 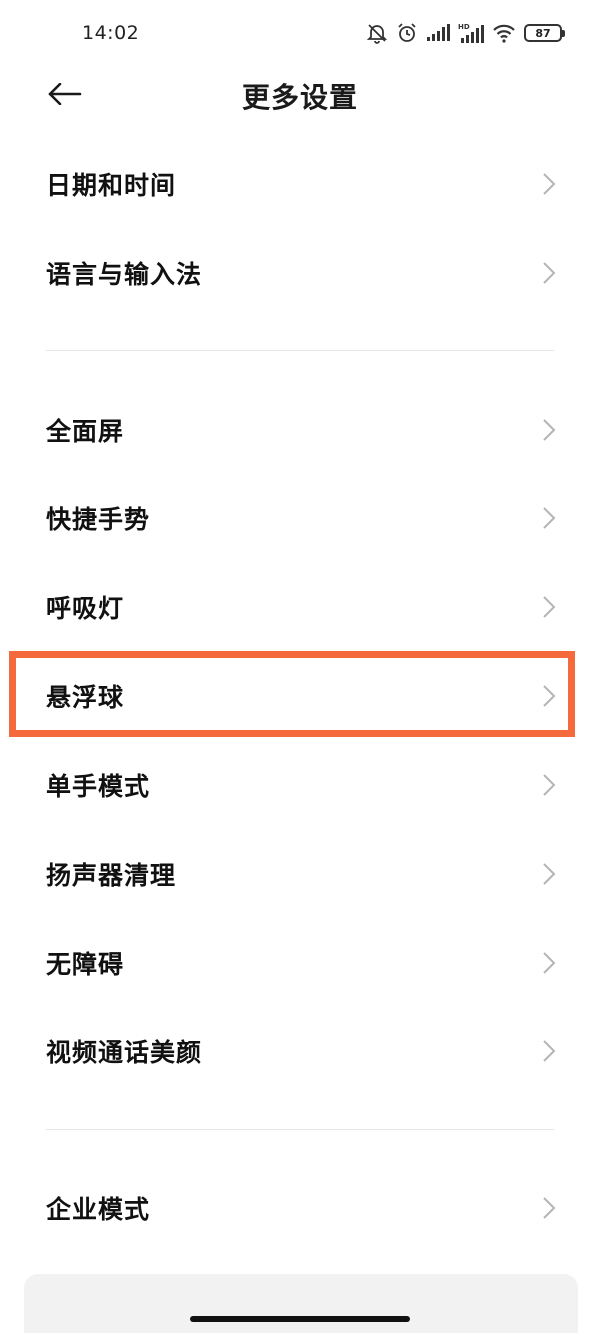 I want to click on battery-level: 87, so click(x=543, y=33).